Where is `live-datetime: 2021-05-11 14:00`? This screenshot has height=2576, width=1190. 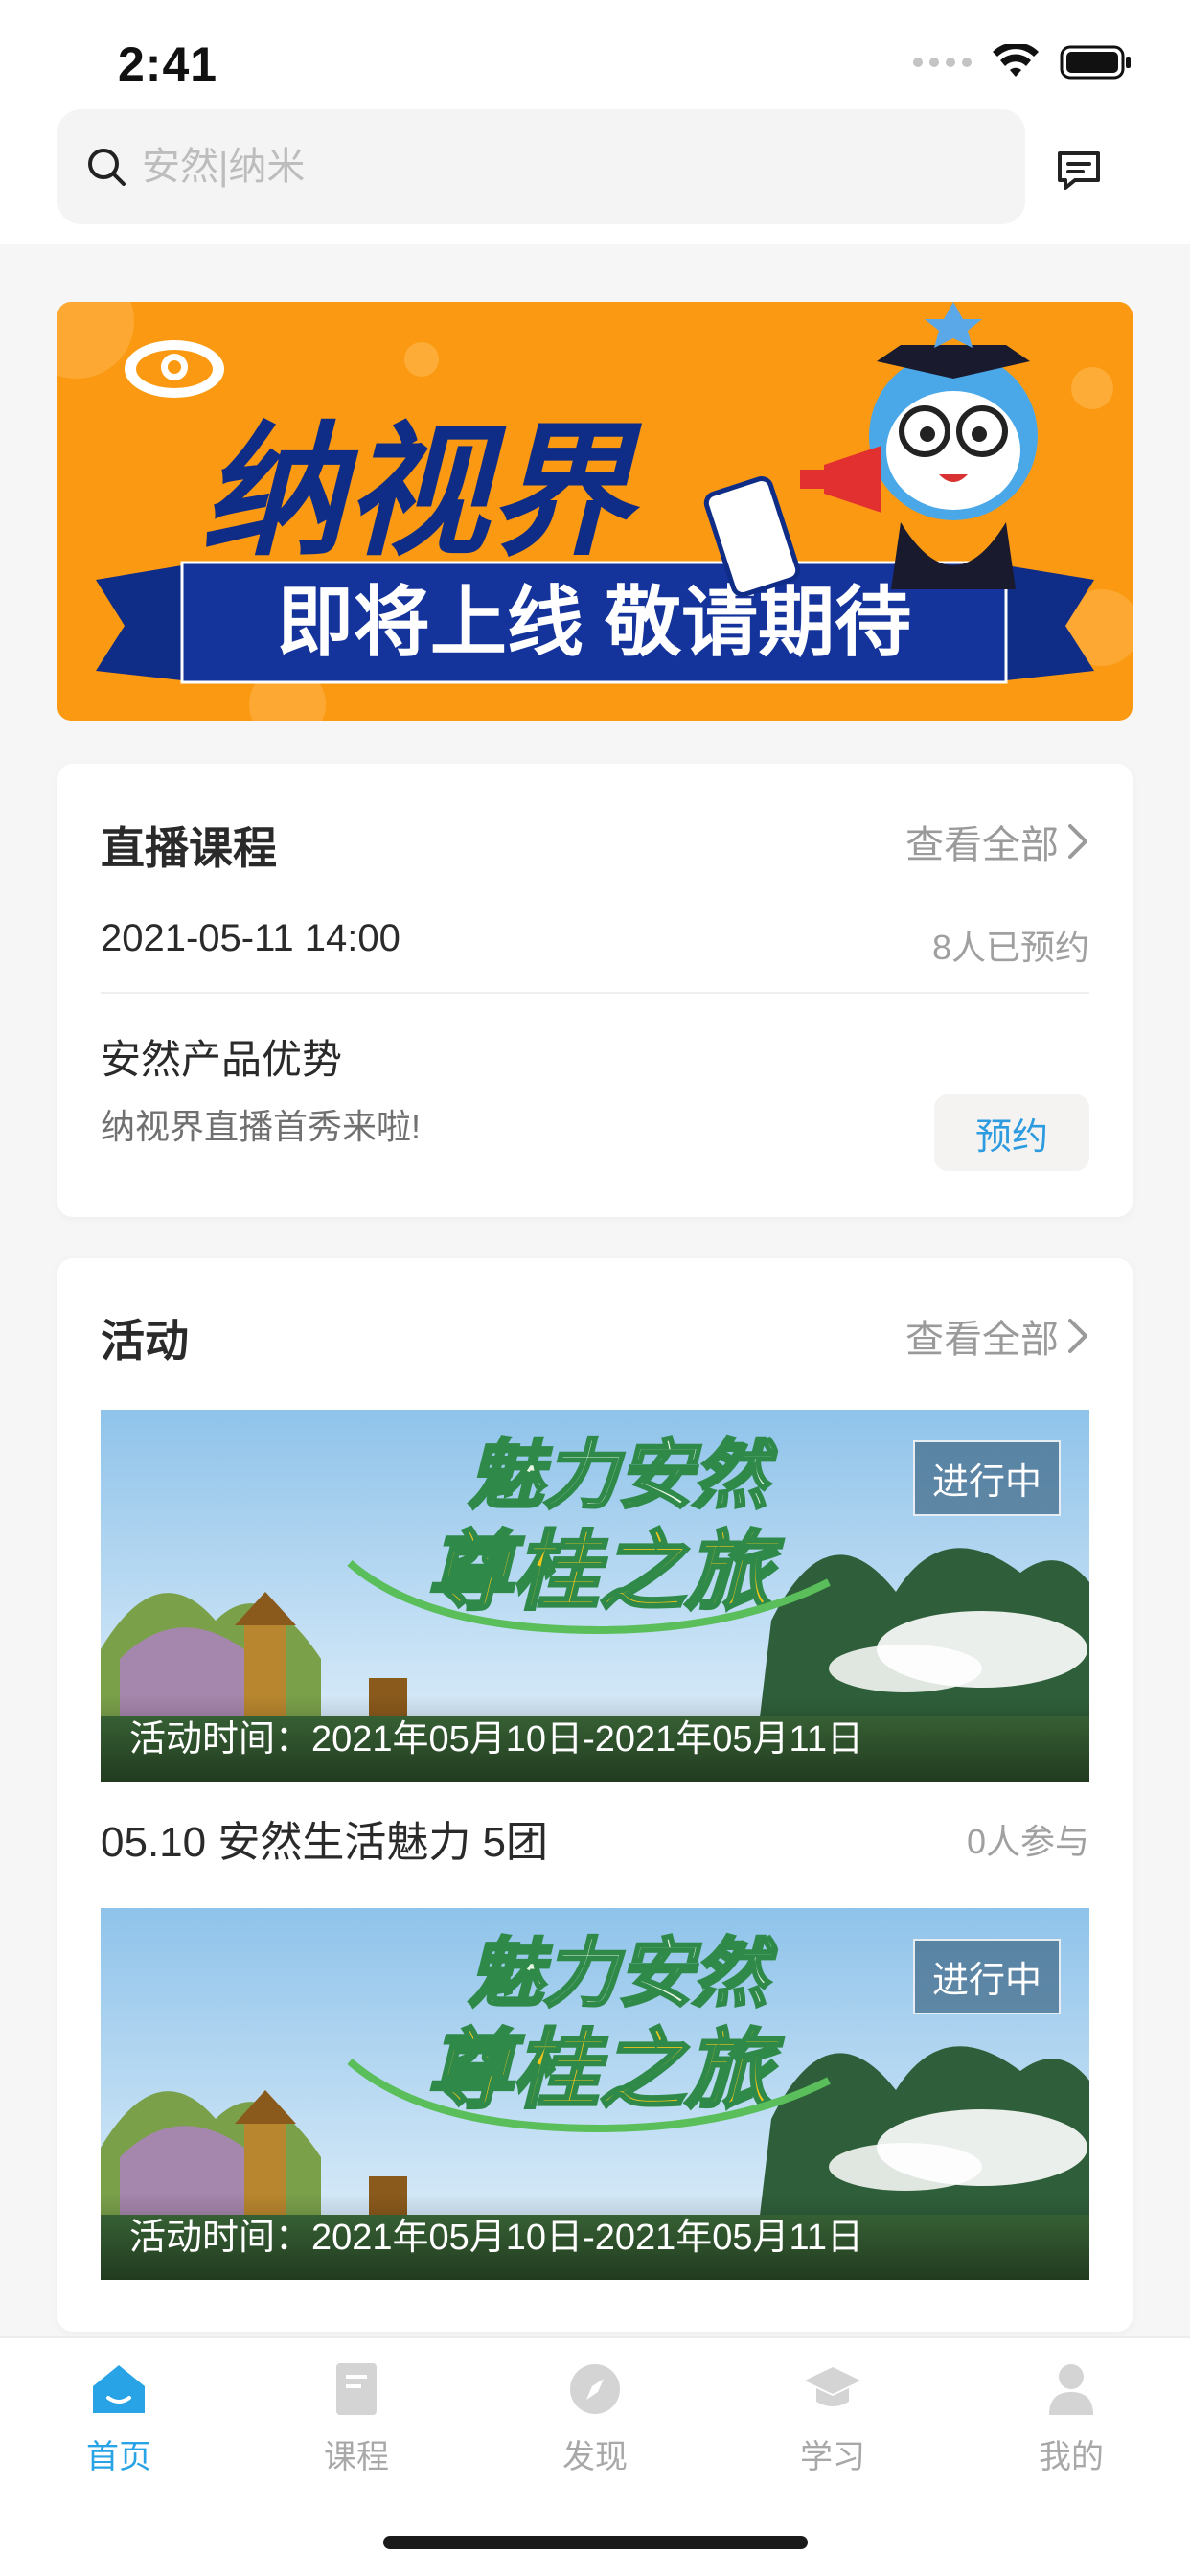
live-datetime: 2021-05-11 14:00 is located at coordinates (250, 938).